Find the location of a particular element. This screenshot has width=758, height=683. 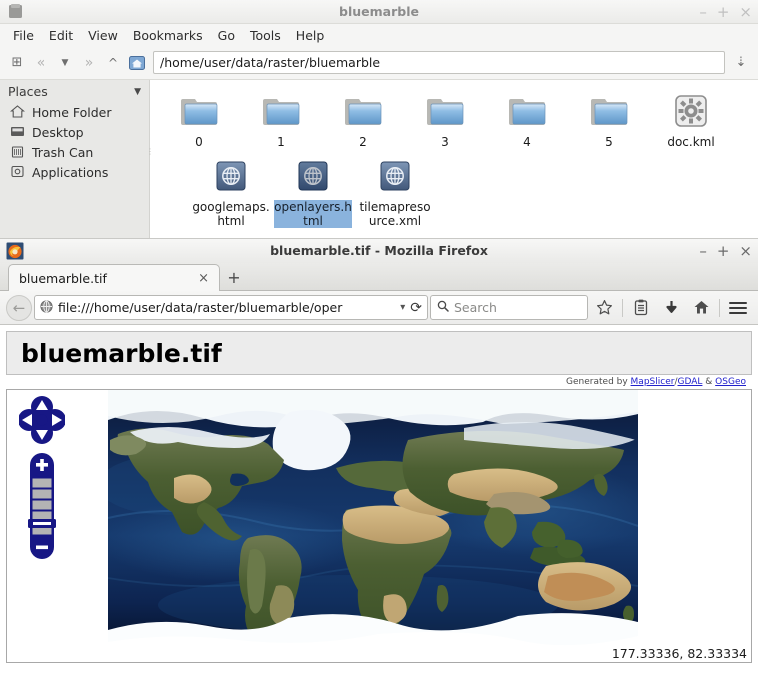

web-document-icon is located at coordinates (313, 176).